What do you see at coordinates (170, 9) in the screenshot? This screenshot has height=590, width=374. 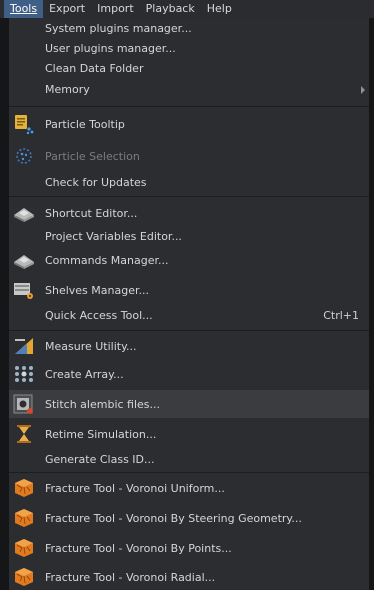 I see `menu-playback: Playback` at bounding box center [170, 9].